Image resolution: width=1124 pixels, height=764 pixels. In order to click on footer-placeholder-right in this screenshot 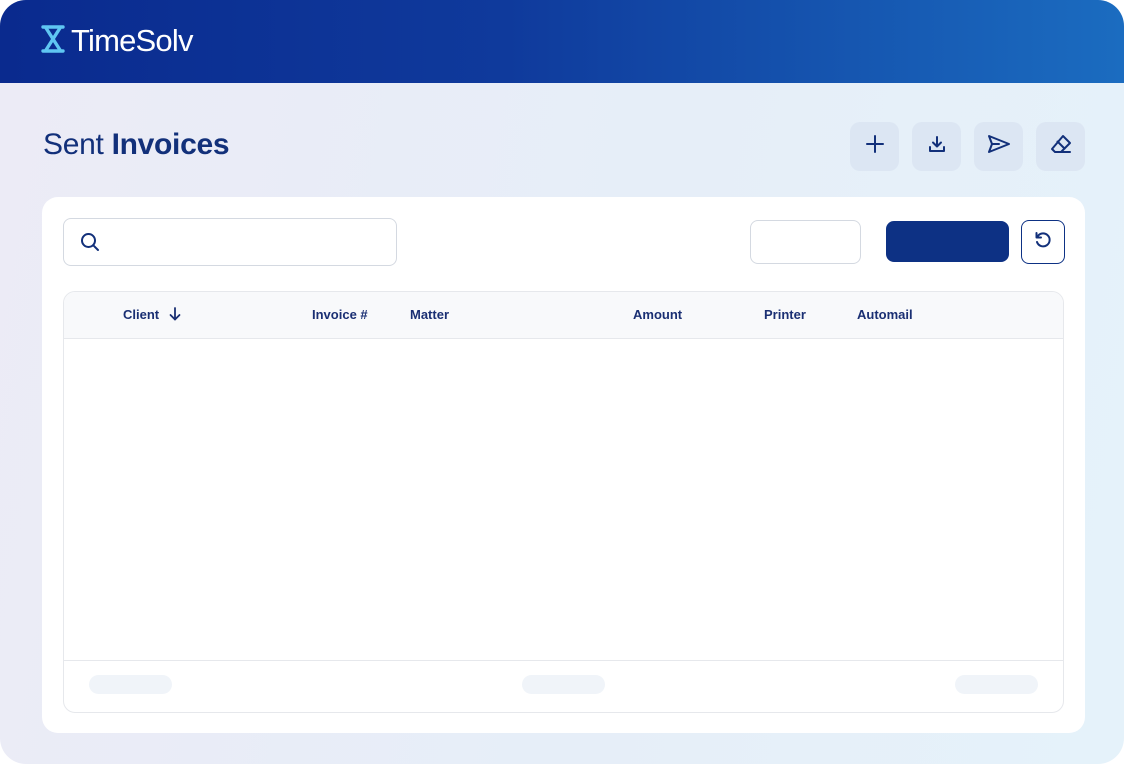, I will do `click(996, 684)`.